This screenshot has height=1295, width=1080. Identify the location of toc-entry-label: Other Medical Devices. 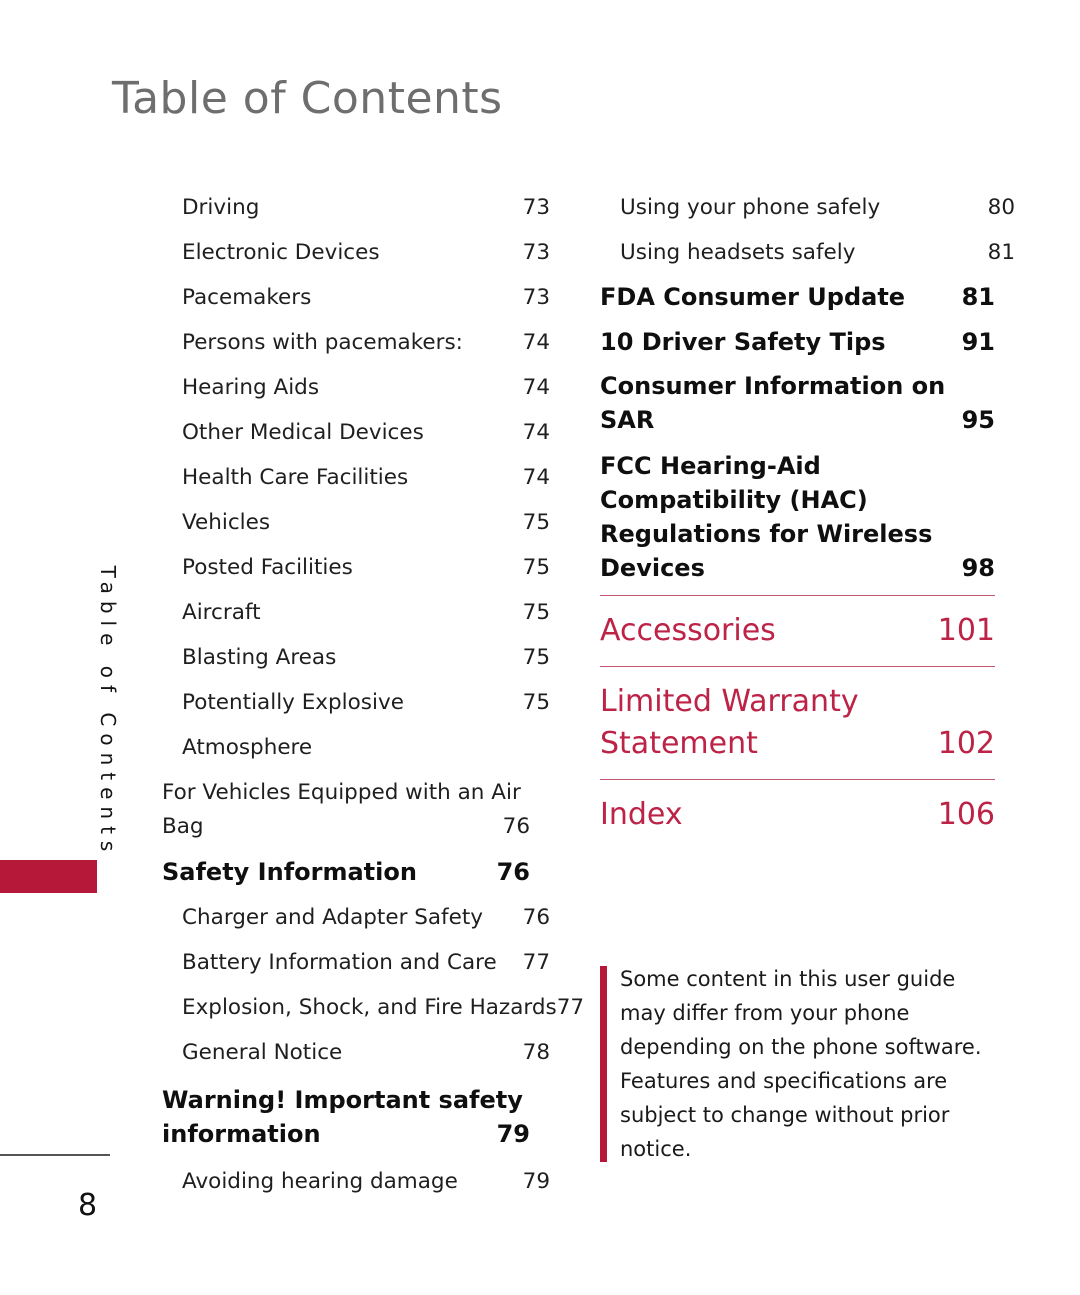
(303, 432).